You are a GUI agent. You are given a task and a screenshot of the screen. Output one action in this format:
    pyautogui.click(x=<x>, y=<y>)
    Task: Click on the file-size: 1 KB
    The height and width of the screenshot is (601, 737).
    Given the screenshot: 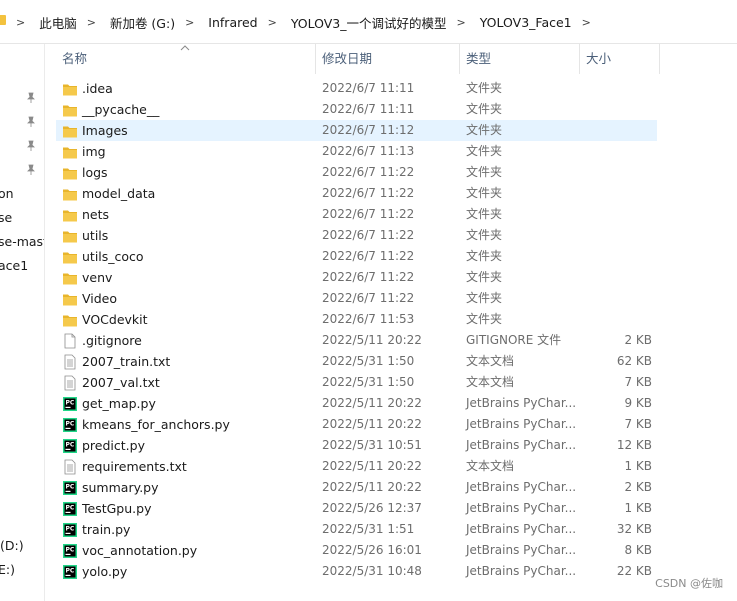 What is the action you would take?
    pyautogui.click(x=638, y=466)
    